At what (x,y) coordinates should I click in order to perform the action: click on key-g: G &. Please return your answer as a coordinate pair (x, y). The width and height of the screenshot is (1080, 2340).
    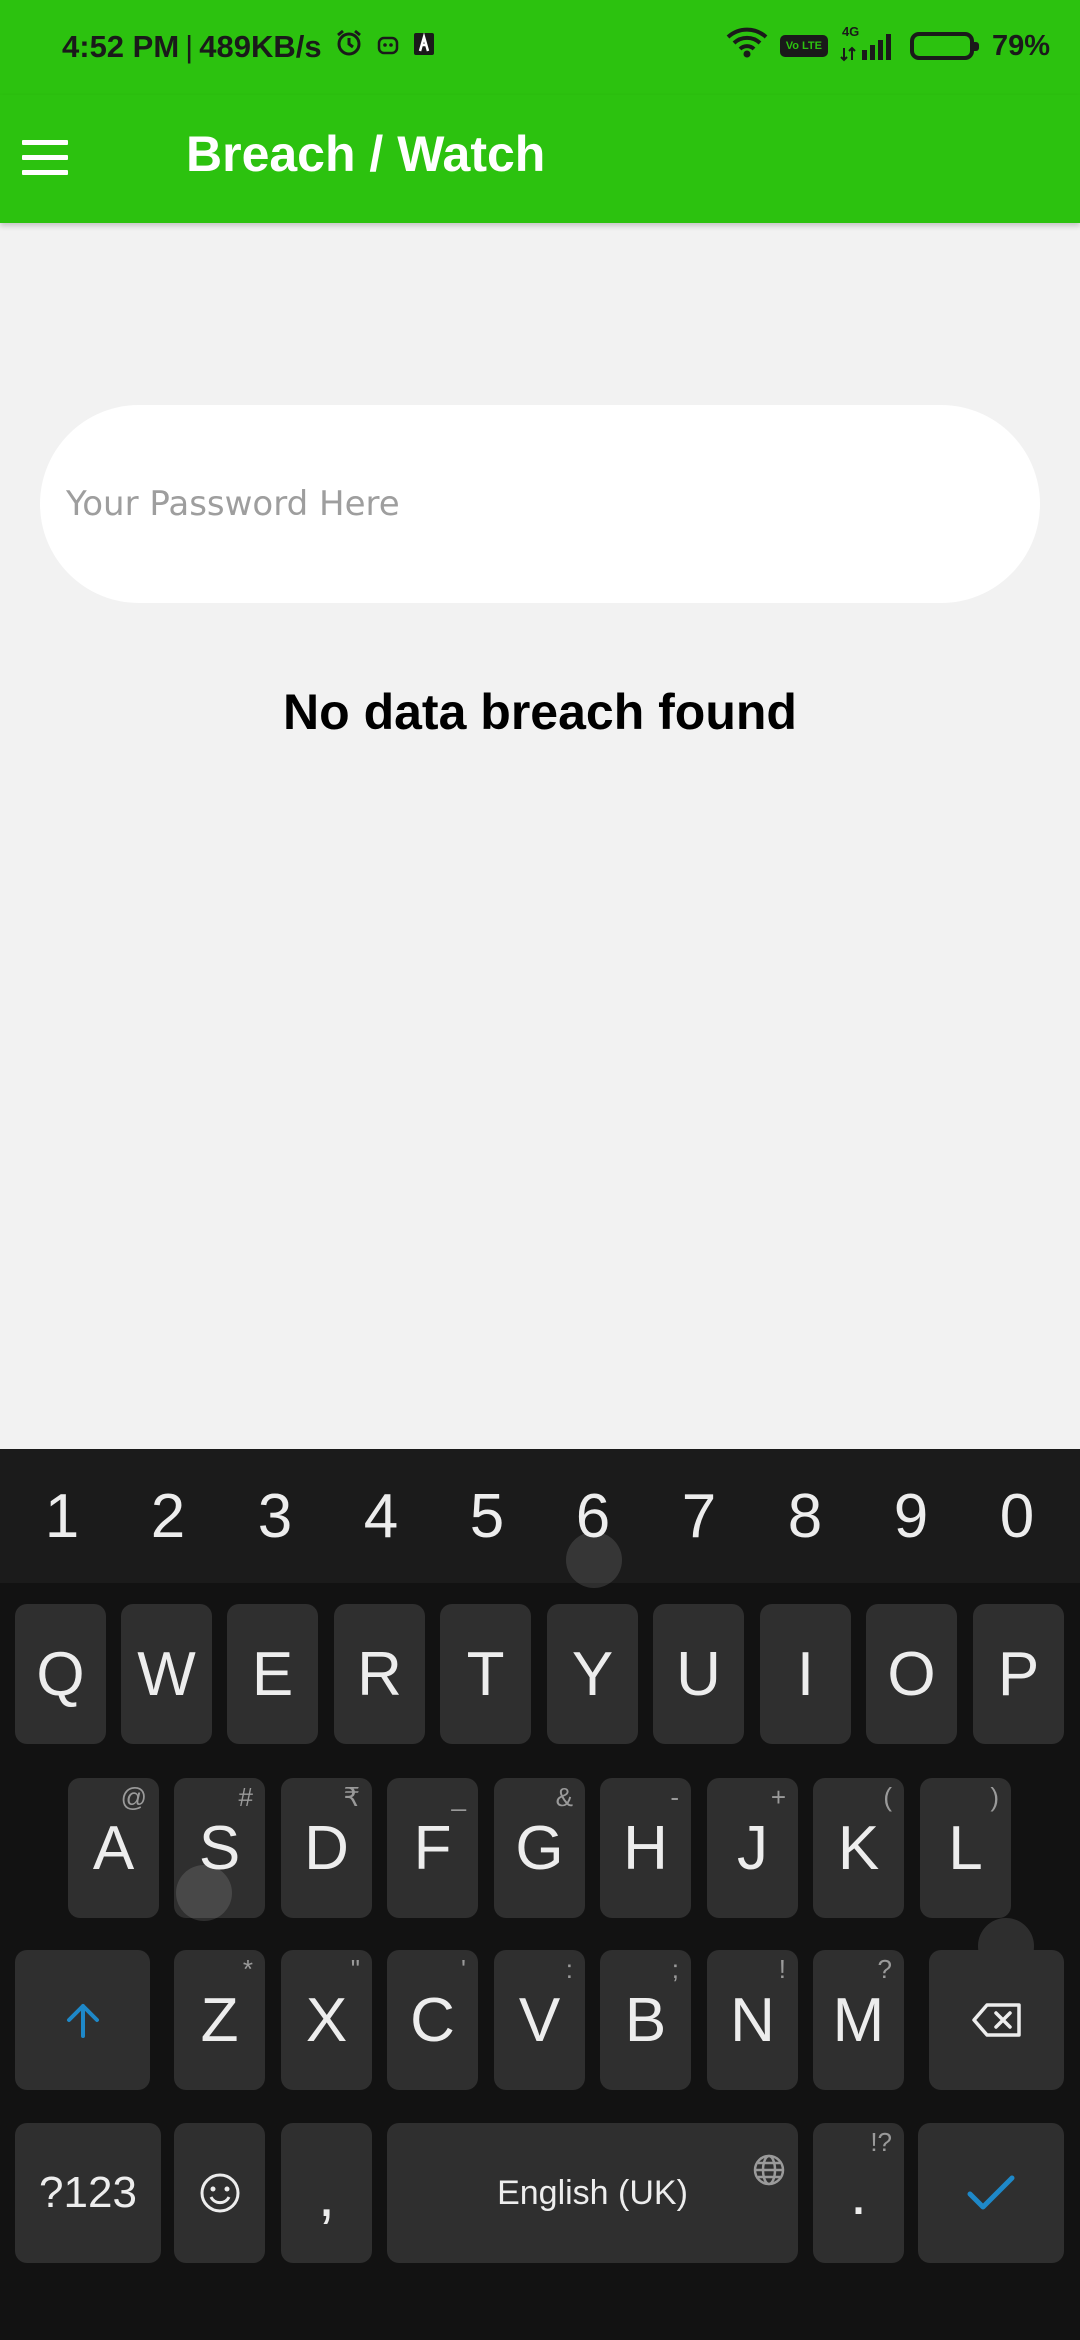
    Looking at the image, I should click on (539, 1848).